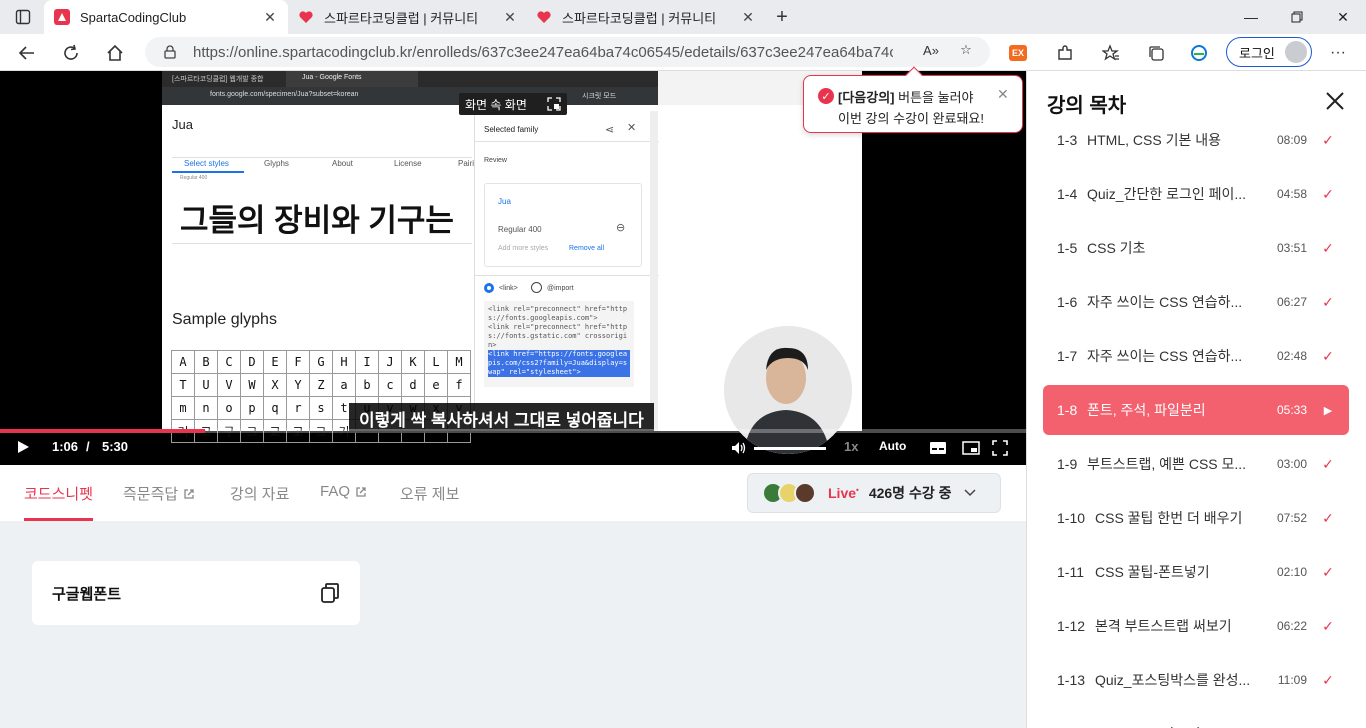 This screenshot has height=728, width=1366. I want to click on tab-lecture-materials: 강의 자료, so click(259, 493).